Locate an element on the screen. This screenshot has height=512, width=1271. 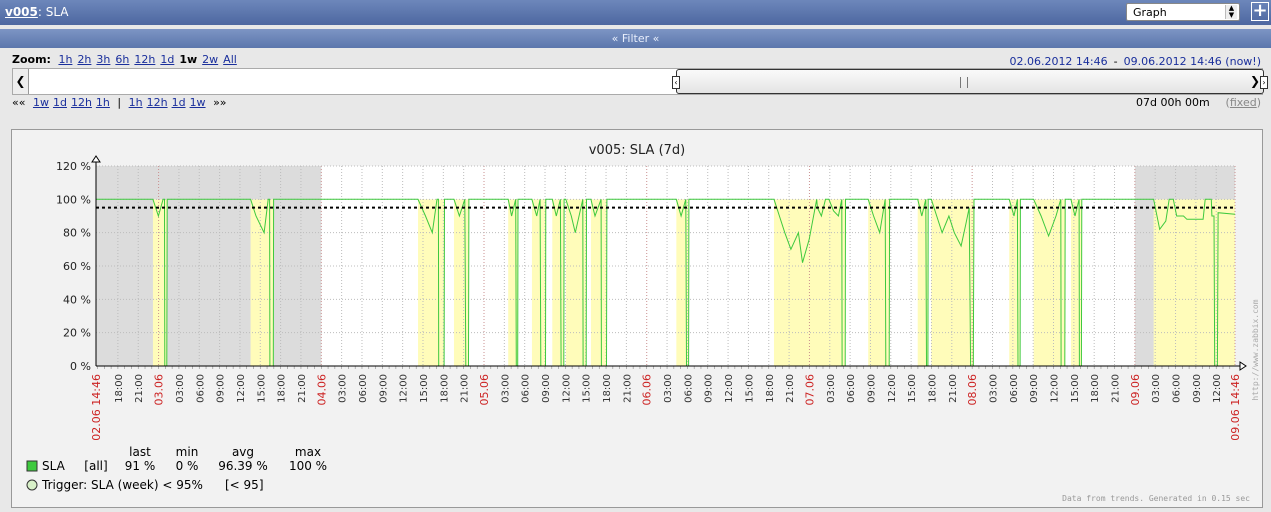
zoom-option-12h: 12h is located at coordinates (144, 59).